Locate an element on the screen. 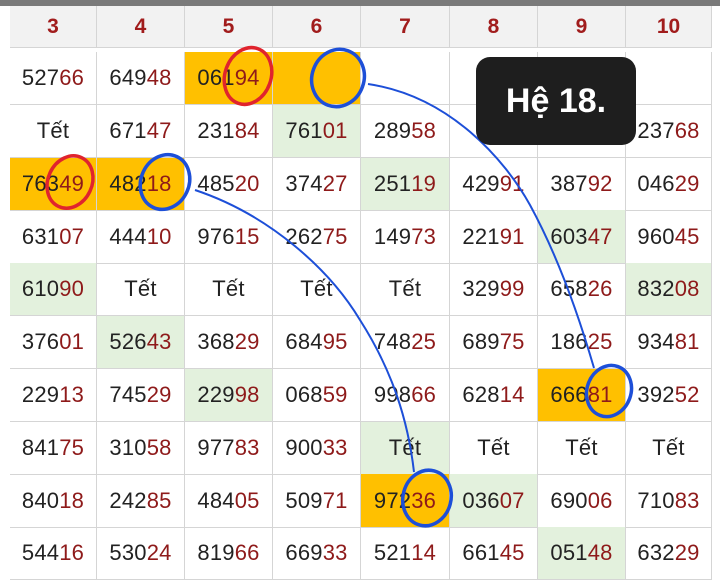  number-prefix: 761 is located at coordinates (304, 130).